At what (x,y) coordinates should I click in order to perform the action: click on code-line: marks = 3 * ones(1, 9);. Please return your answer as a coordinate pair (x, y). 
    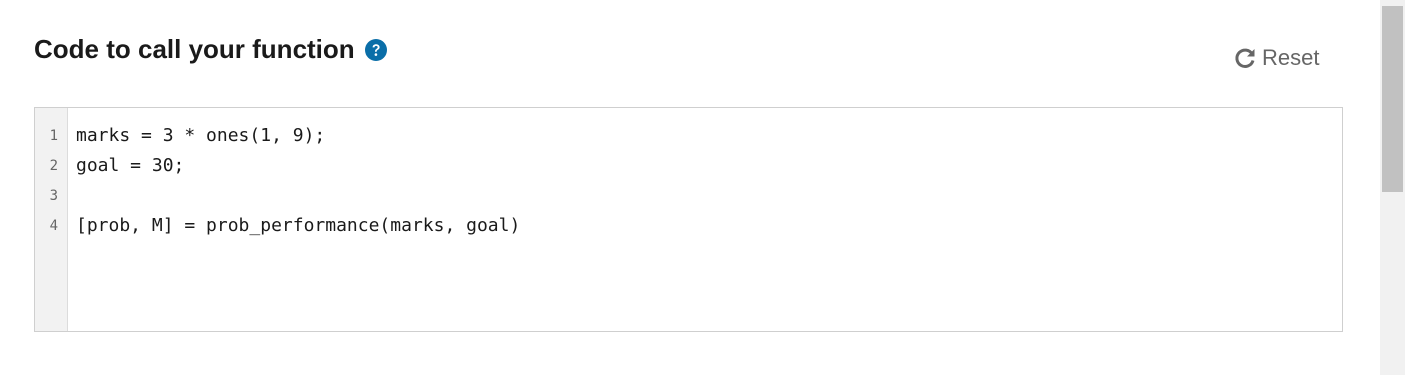
    Looking at the image, I should click on (709, 136).